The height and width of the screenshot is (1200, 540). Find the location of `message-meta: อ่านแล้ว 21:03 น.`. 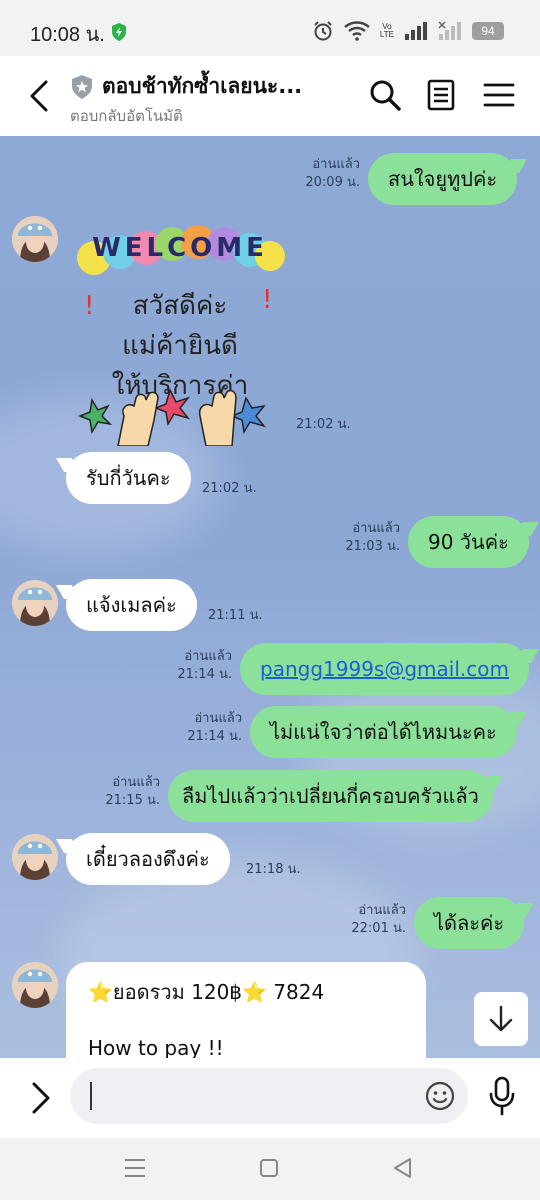

message-meta: อ่านแล้ว 21:03 น. is located at coordinates (372, 537).